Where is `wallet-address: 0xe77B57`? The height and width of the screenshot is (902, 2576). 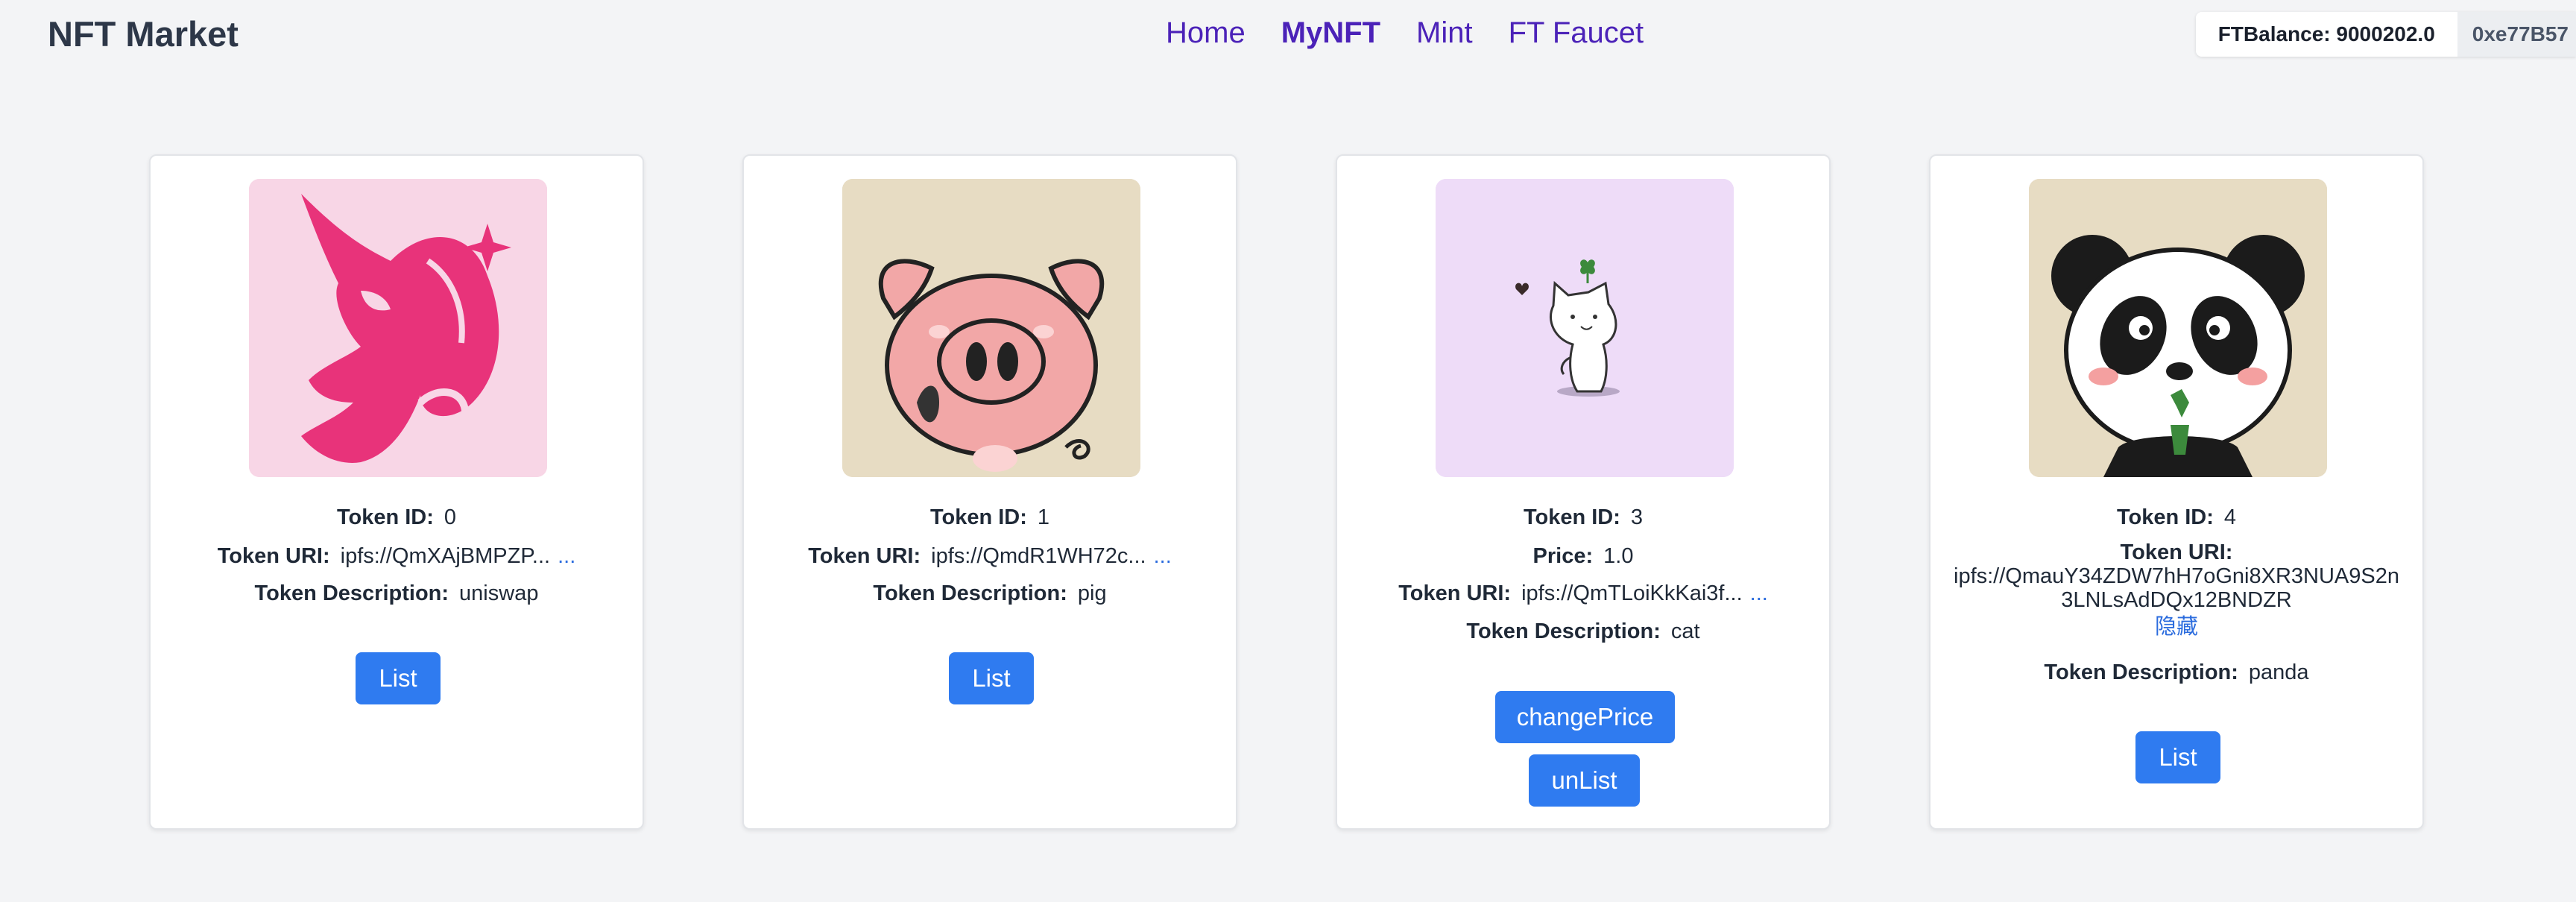
wallet-address: 0xe77B57 is located at coordinates (2516, 34).